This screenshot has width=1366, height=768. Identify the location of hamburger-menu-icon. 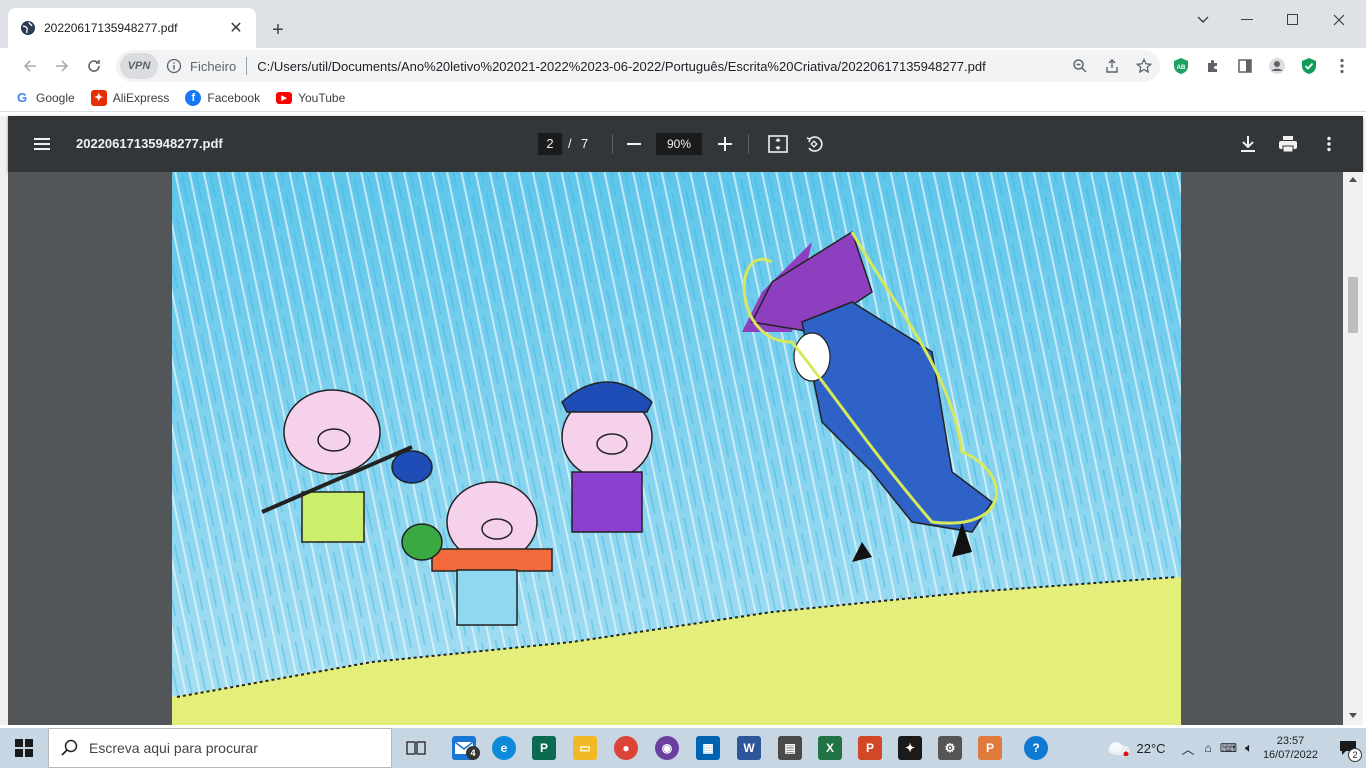
(42, 144).